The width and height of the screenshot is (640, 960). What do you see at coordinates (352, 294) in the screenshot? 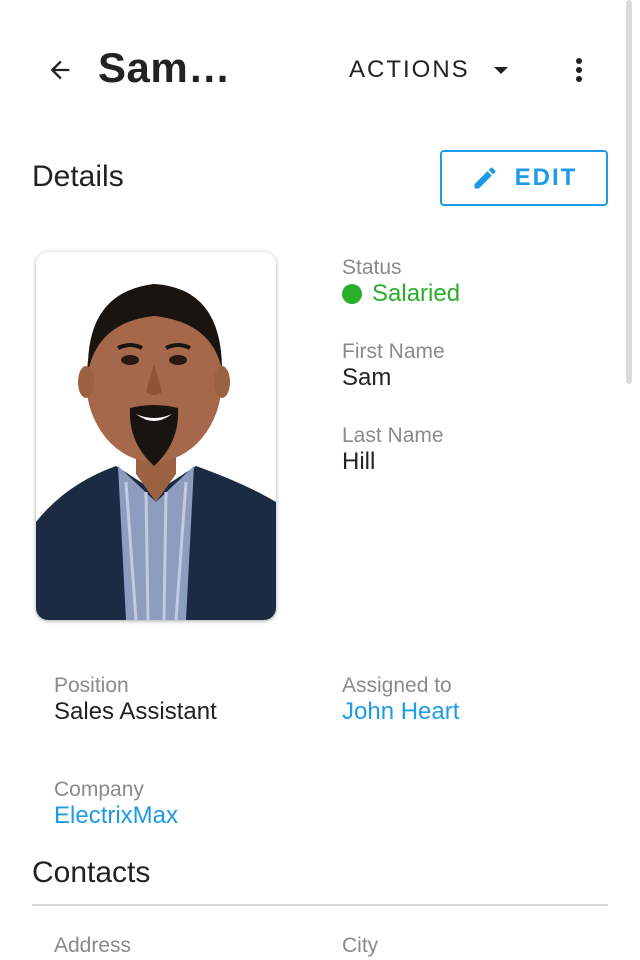
I see `status-dot-icon` at bounding box center [352, 294].